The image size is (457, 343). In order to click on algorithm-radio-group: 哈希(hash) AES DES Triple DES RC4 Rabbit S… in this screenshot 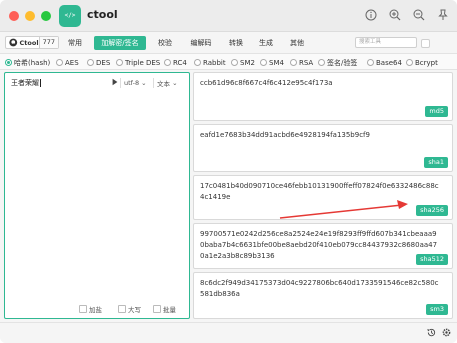, I will do `click(228, 61)`.